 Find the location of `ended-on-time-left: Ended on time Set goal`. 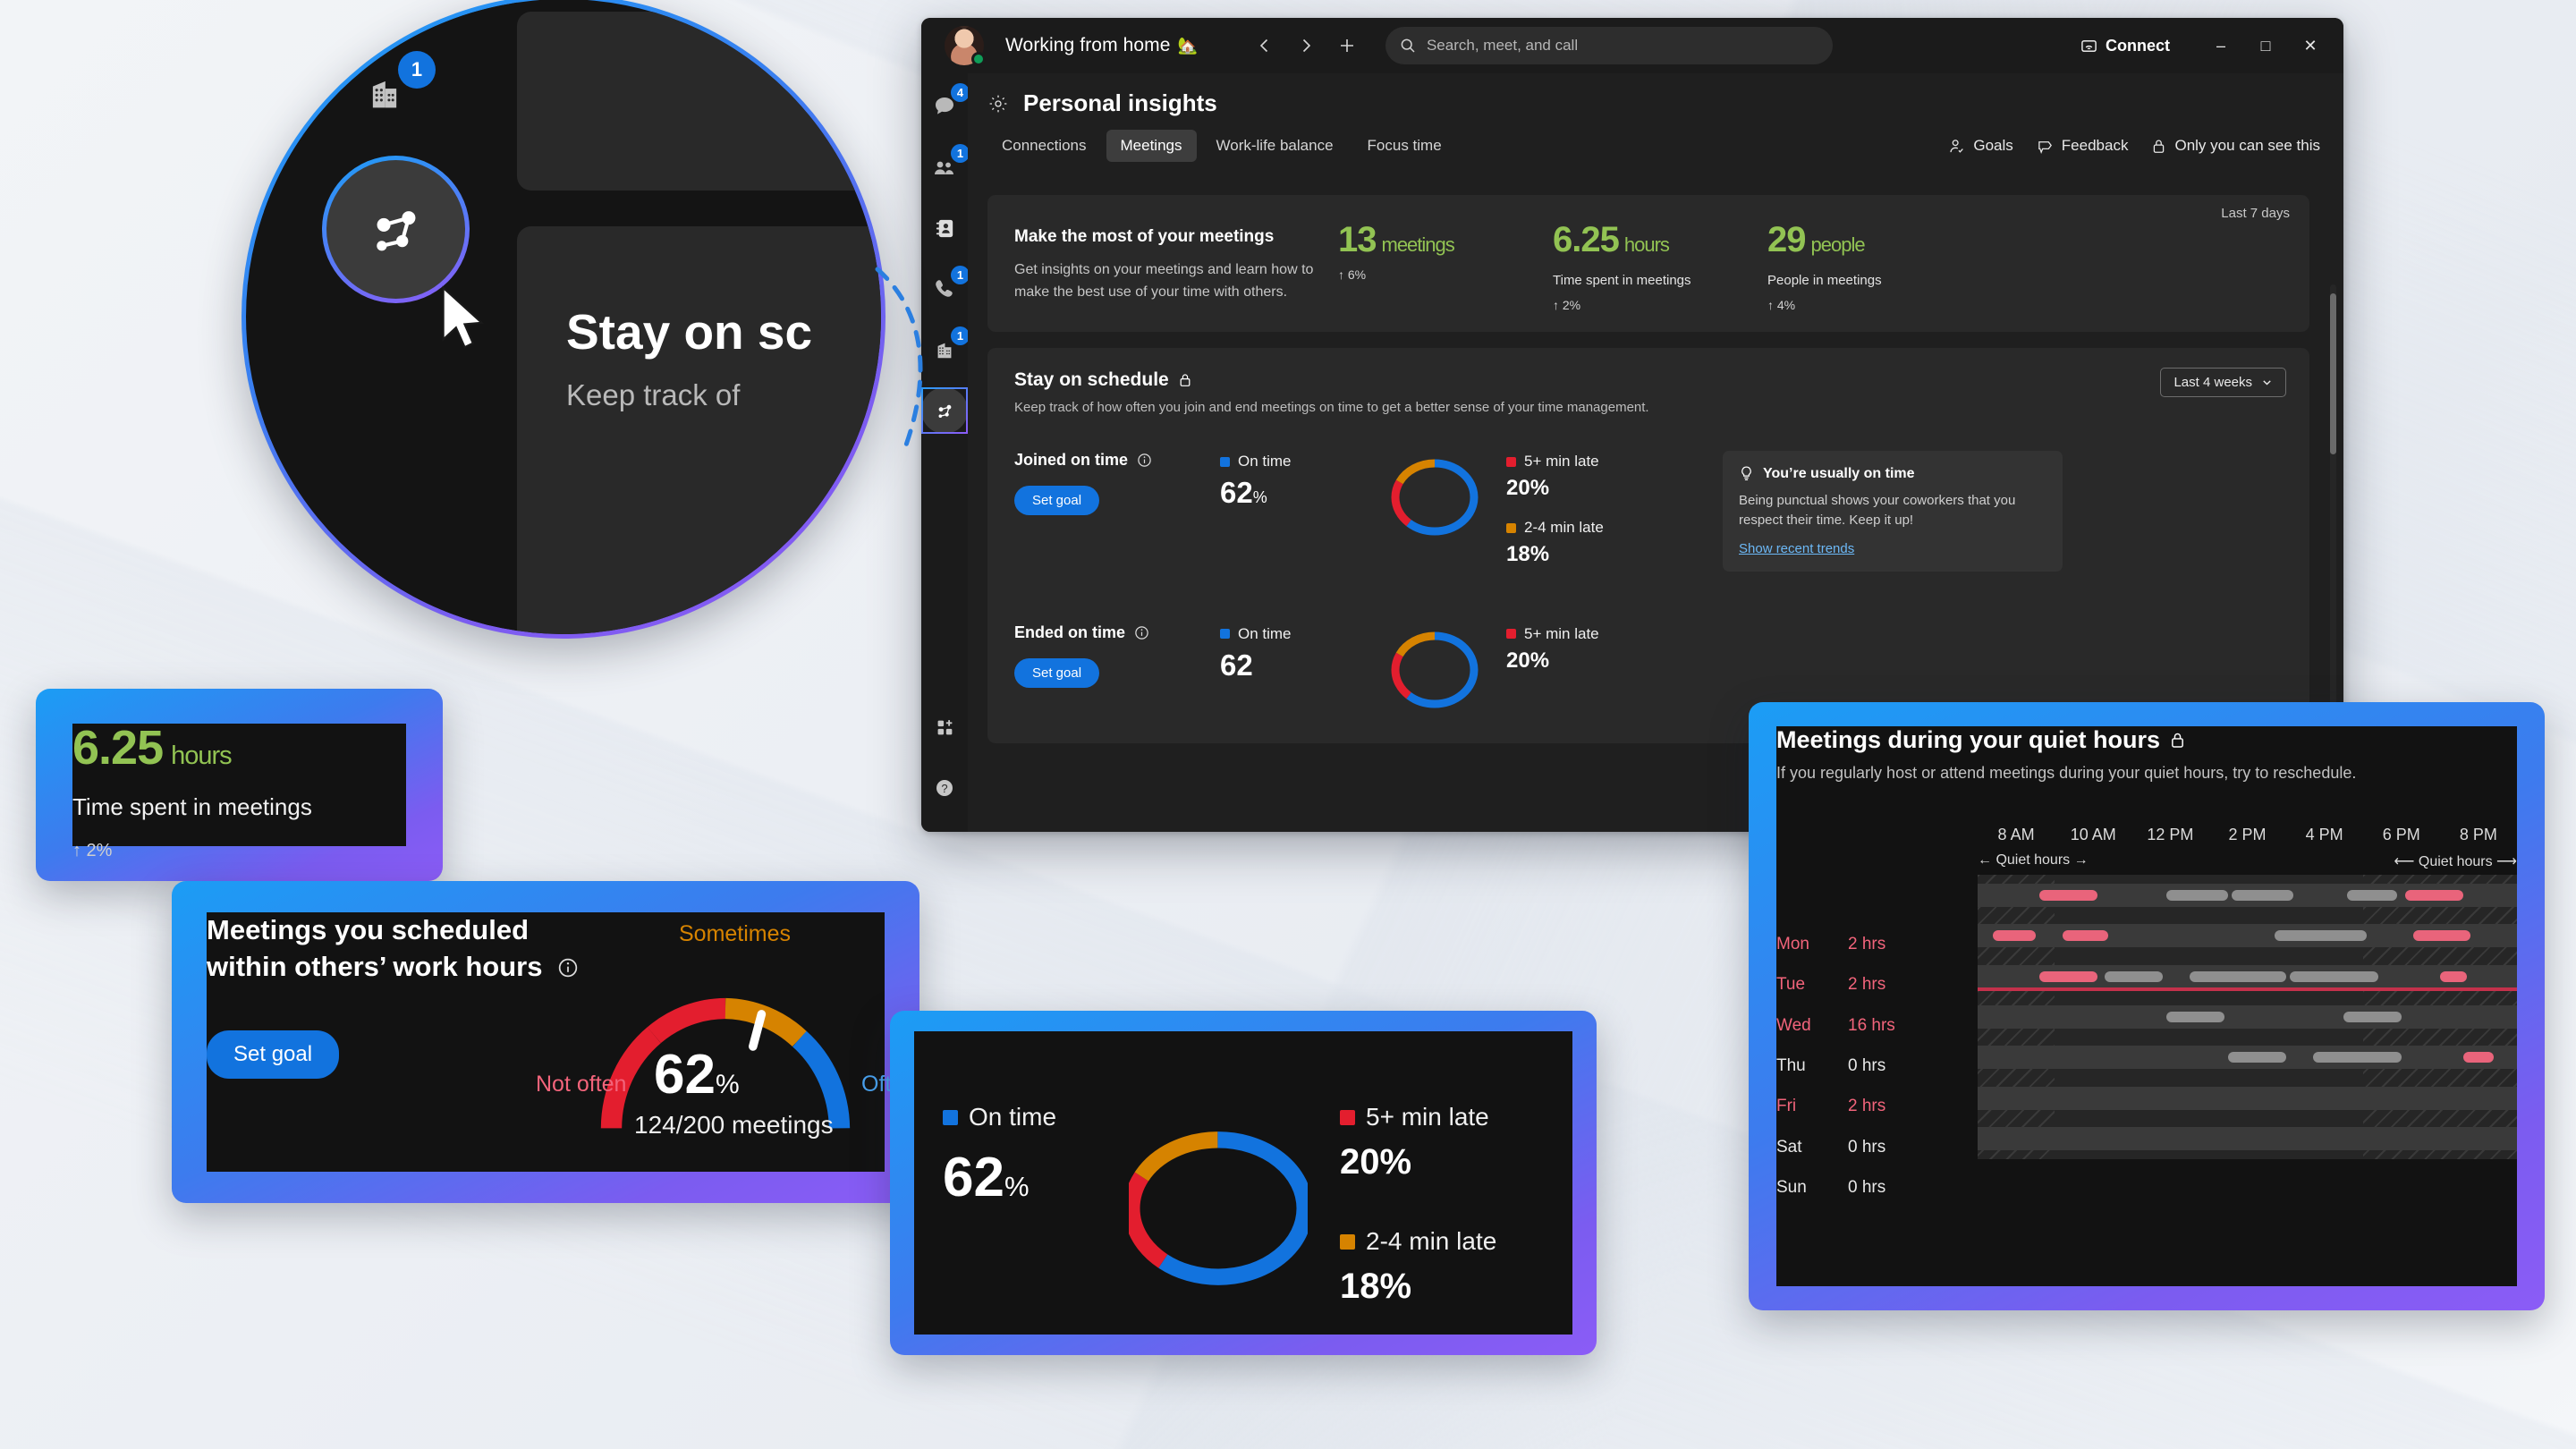

ended-on-time-left: Ended on time Set goal is located at coordinates (1117, 655).